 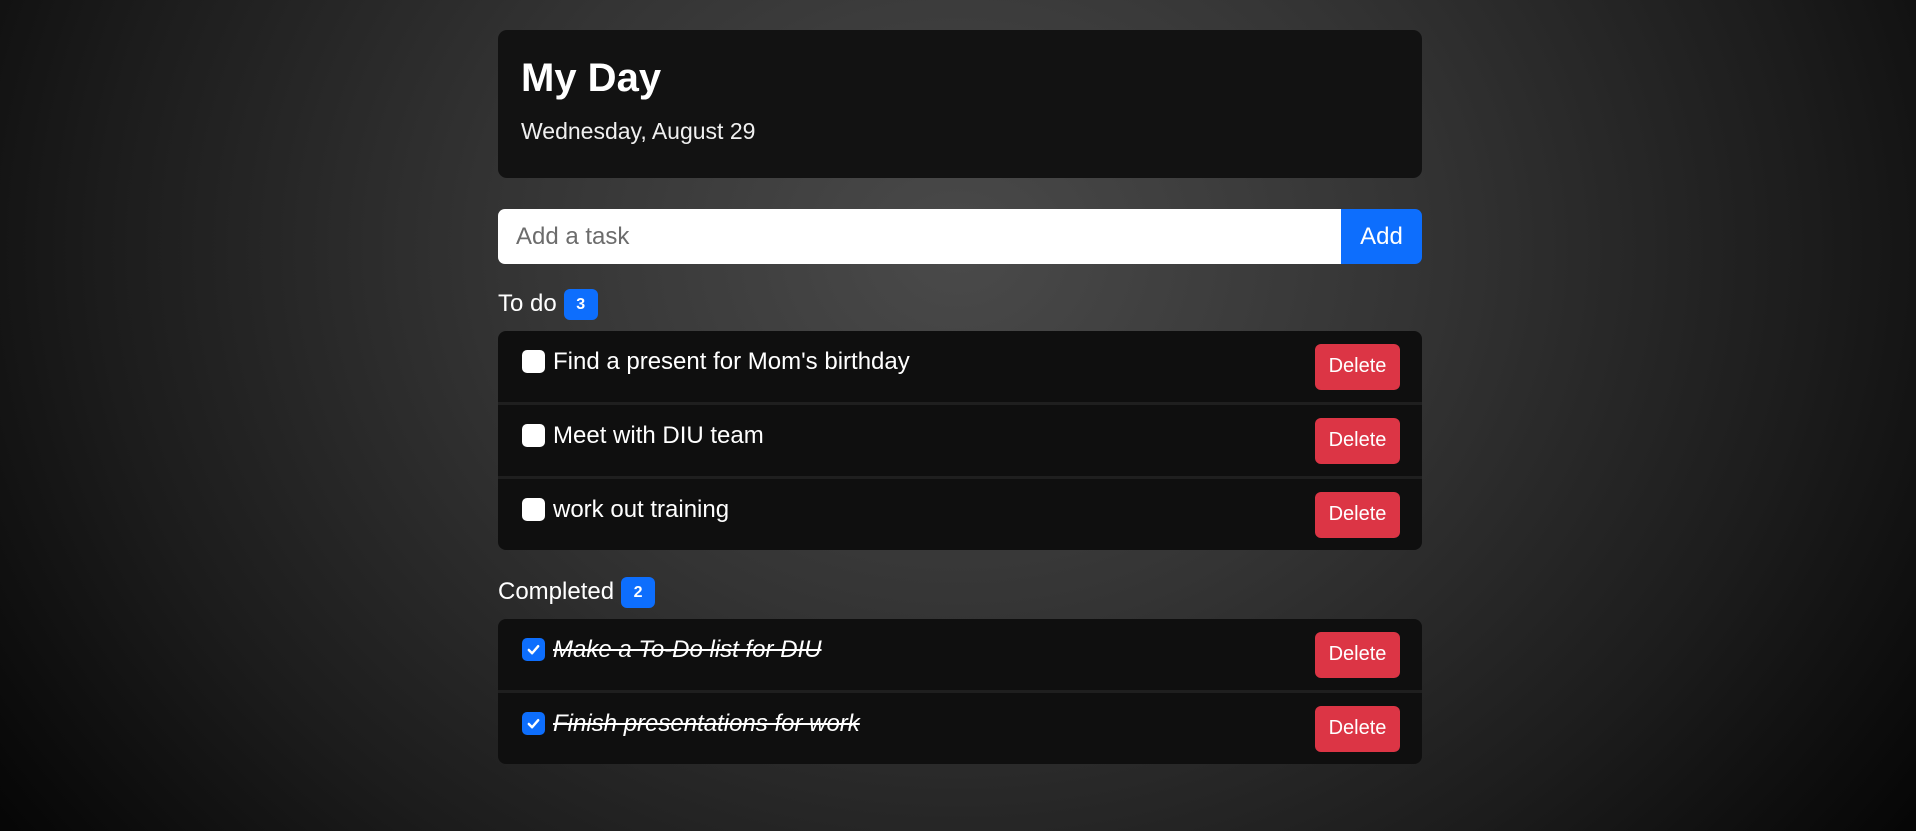 I want to click on completed-count-badge: 2, so click(x=638, y=592).